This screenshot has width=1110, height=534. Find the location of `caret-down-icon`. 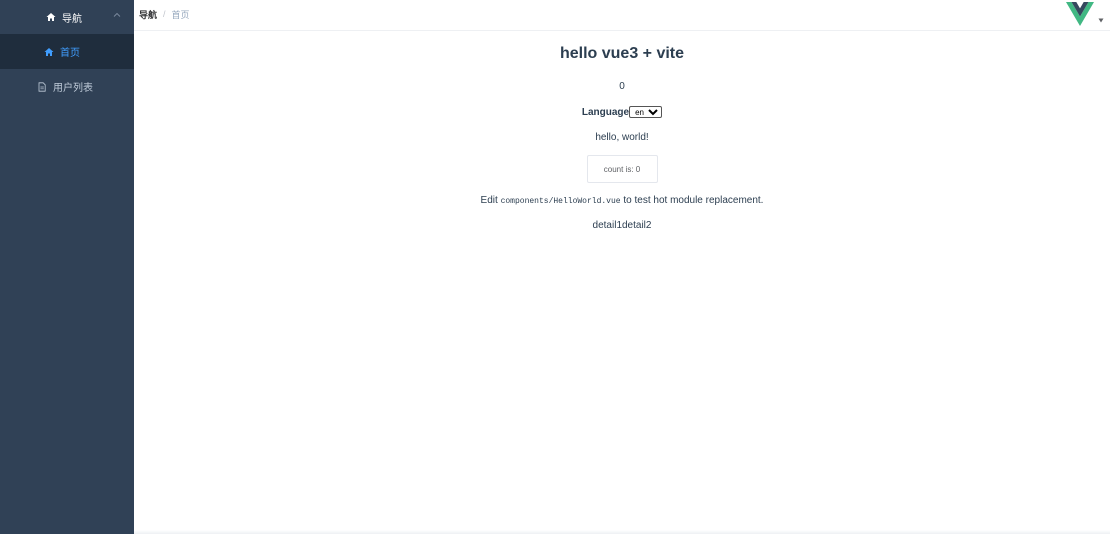

caret-down-icon is located at coordinates (1101, 20).